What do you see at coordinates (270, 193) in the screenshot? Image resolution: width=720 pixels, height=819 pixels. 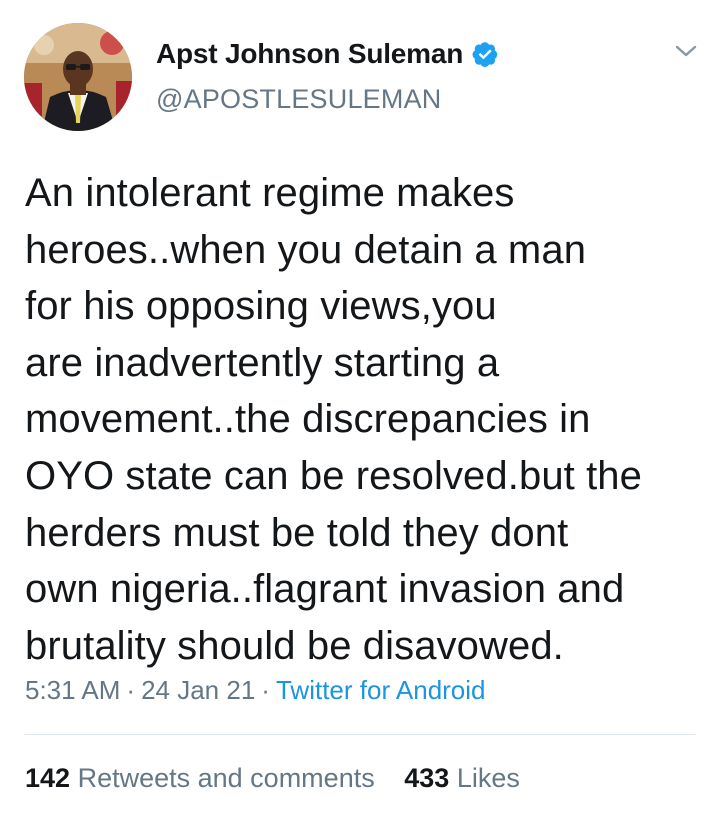 I see `tweet-text-line: An intolerant regime makes` at bounding box center [270, 193].